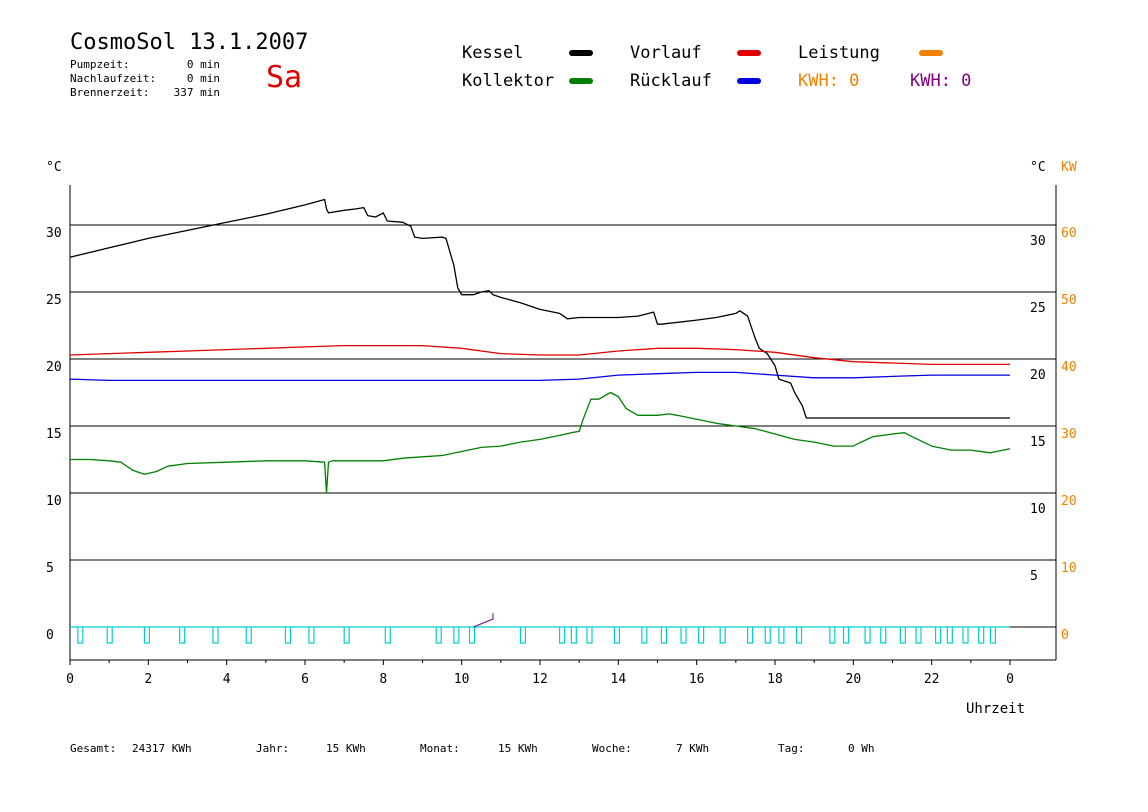 The height and width of the screenshot is (812, 1148). What do you see at coordinates (1069, 568) in the screenshot?
I see `y-tick-label-kw: 10` at bounding box center [1069, 568].